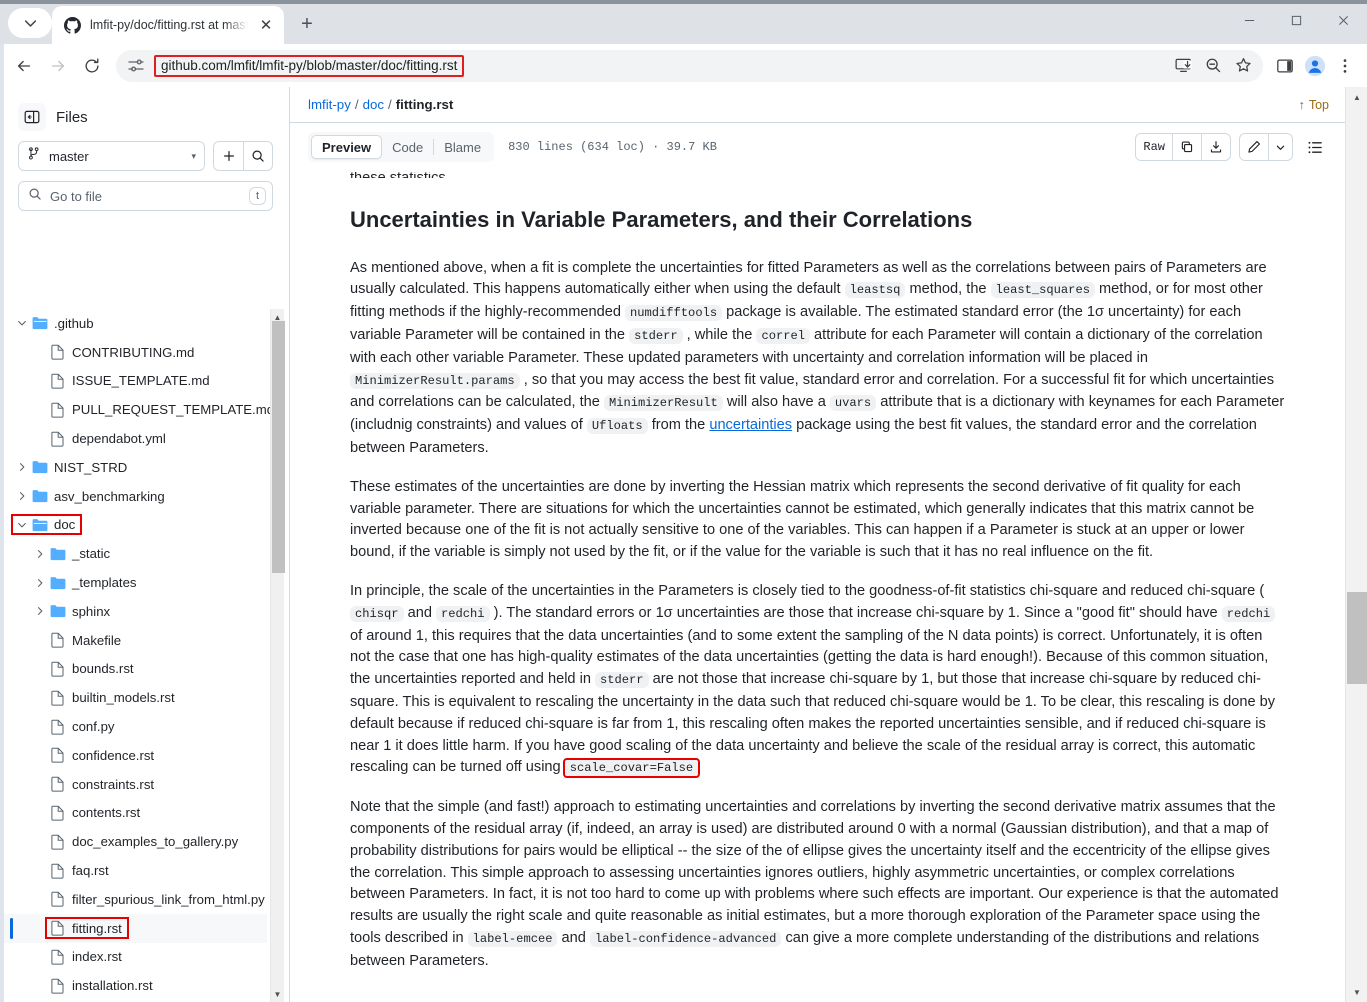  I want to click on reload-button, so click(92, 66).